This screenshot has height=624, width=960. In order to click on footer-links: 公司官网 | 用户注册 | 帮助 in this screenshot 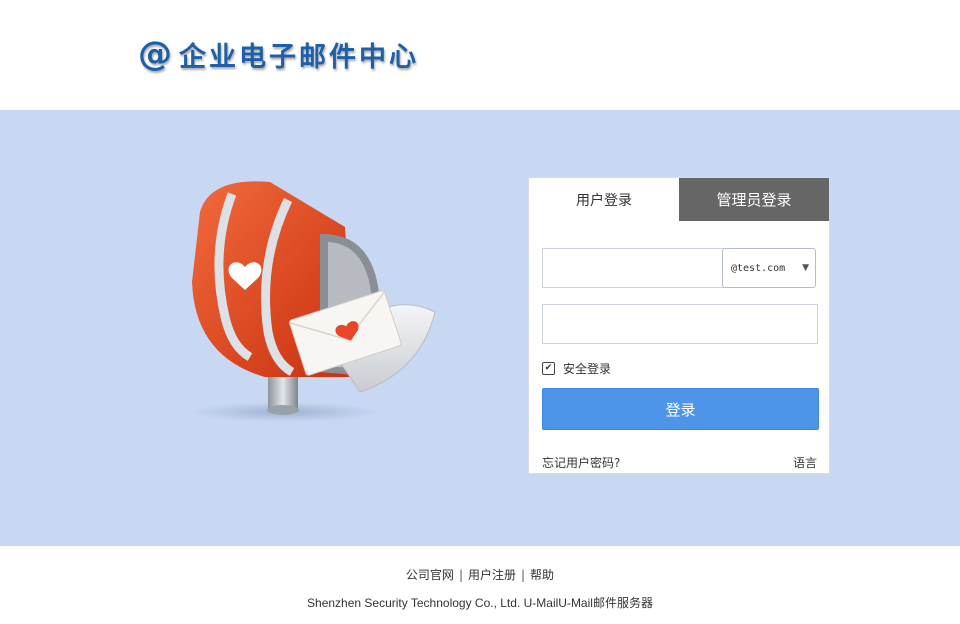, I will do `click(480, 574)`.